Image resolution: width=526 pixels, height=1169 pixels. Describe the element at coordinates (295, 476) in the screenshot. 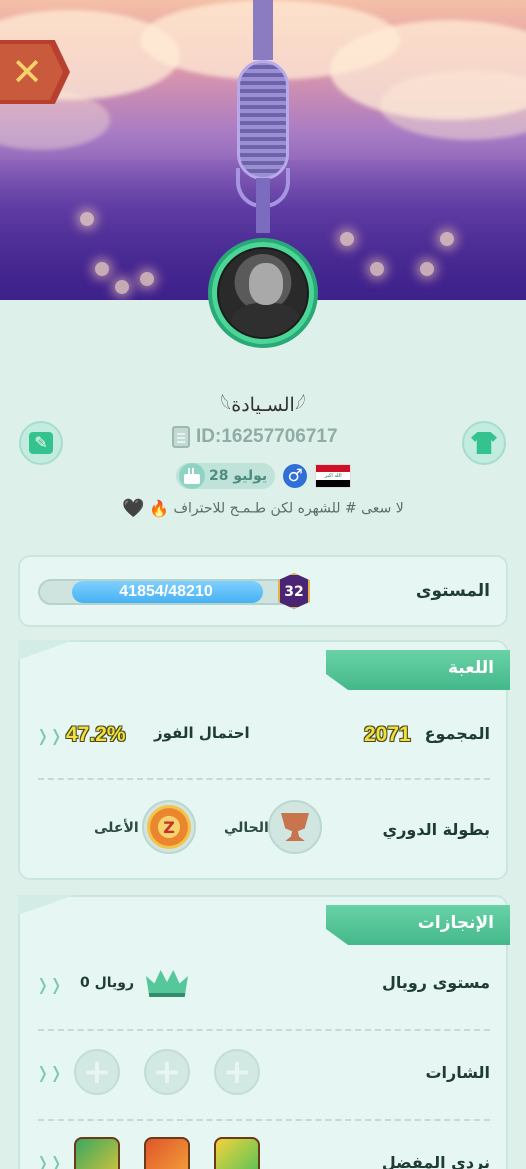

I see `male-icon: ♂` at that location.